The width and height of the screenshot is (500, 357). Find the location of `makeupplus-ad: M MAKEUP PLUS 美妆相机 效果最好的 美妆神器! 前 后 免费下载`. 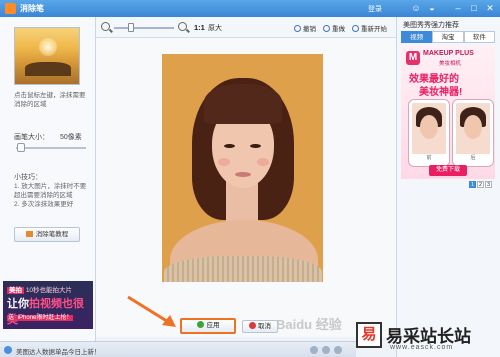

makeupplus-ad: M MAKEUP PLUS 美妆相机 效果最好的 美妆神器! 前 后 免费下载 is located at coordinates (448, 112).